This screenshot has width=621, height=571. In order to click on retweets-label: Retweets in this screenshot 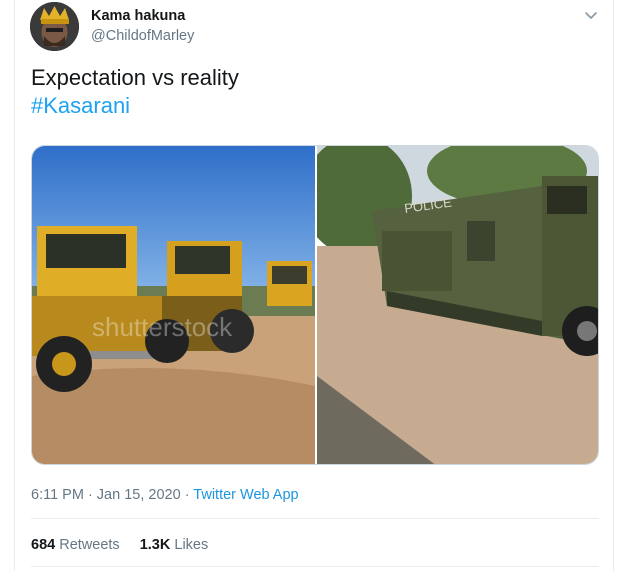, I will do `click(89, 545)`.